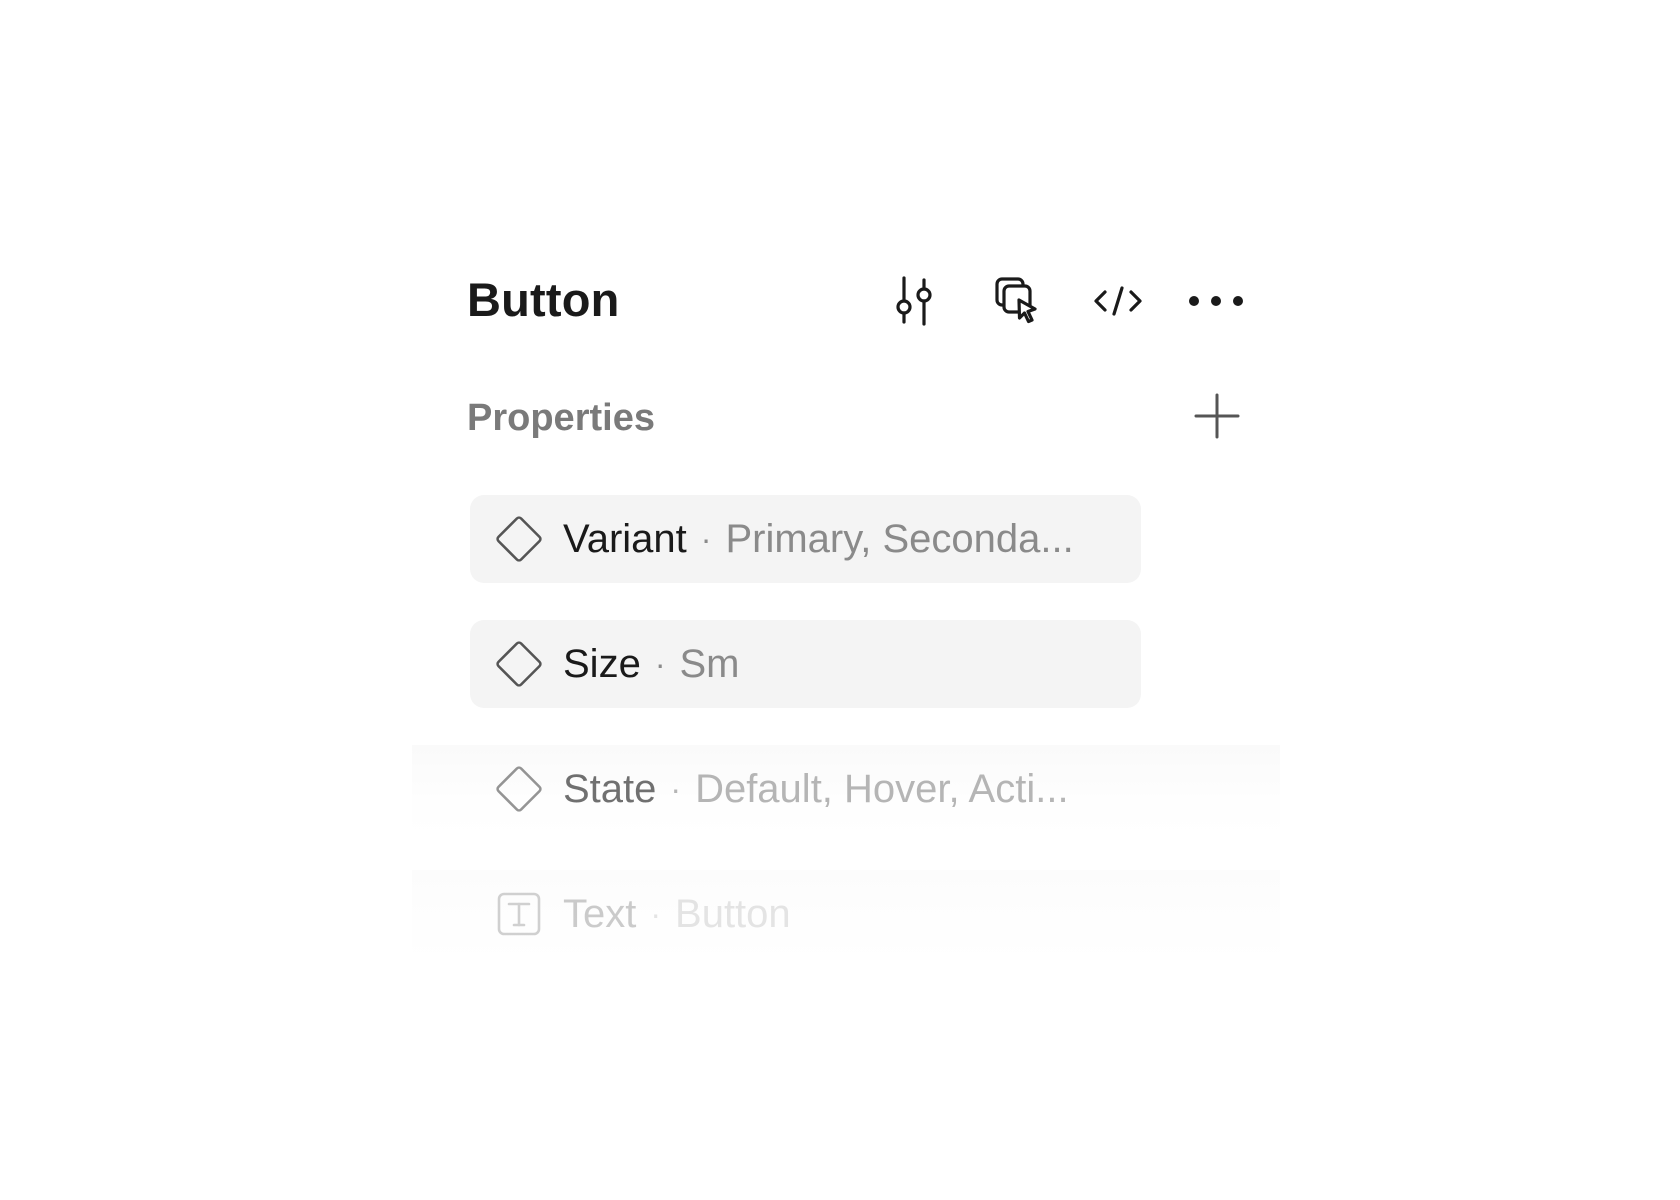 The height and width of the screenshot is (1200, 1680). What do you see at coordinates (1016, 300) in the screenshot?
I see `cursor-select-icon` at bounding box center [1016, 300].